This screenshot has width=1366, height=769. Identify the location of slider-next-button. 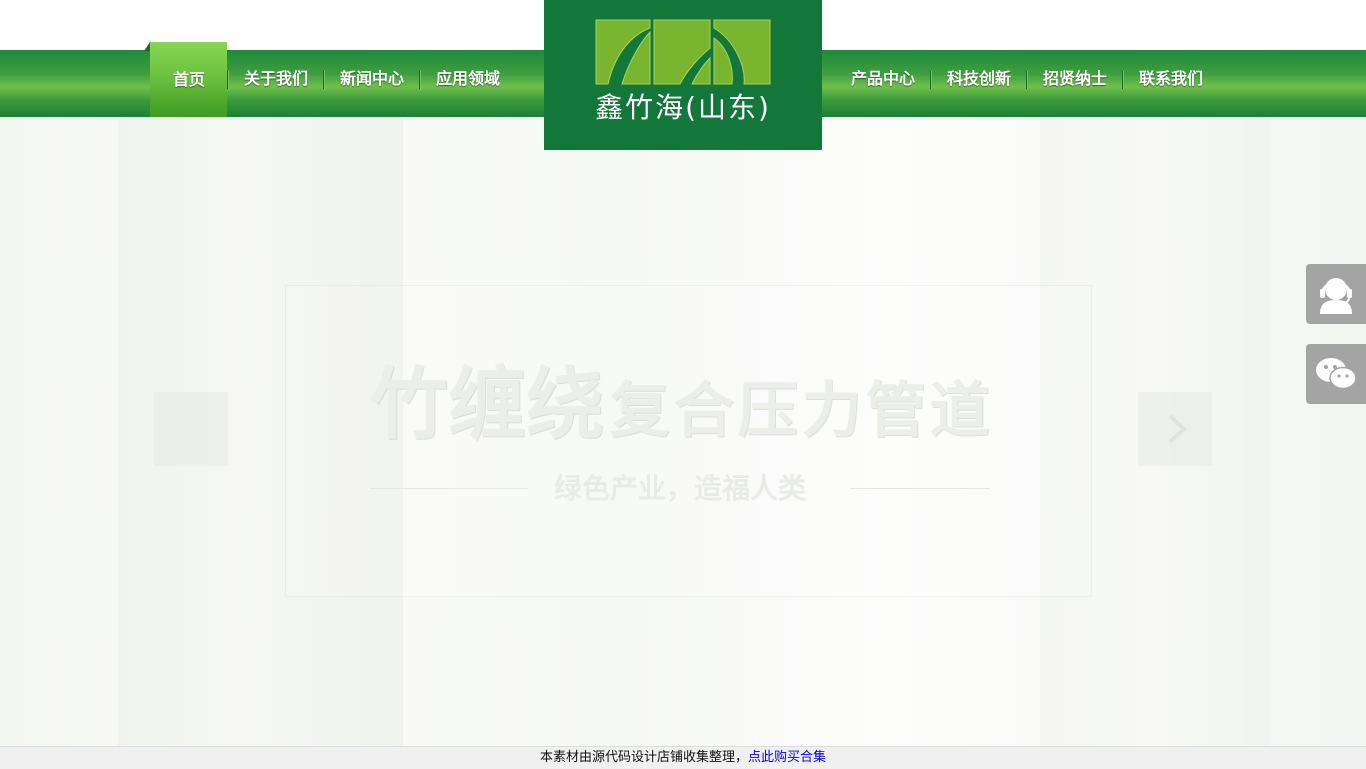
(1175, 429).